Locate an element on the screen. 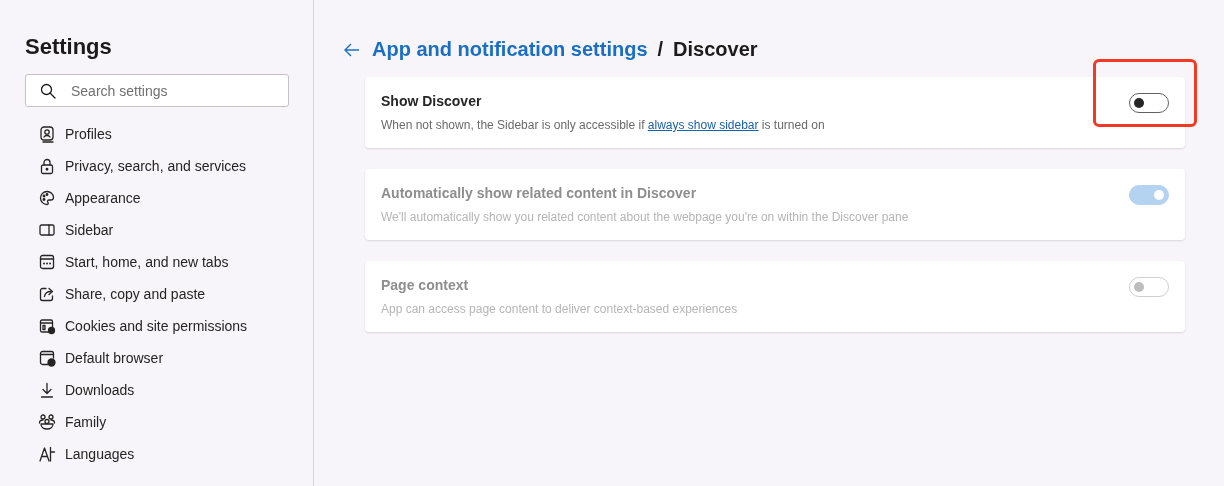 The image size is (1224, 486). setting-description: When not shown, the Sidebar is only accessible if always show sidebar is turned on is located at coordinates (603, 125).